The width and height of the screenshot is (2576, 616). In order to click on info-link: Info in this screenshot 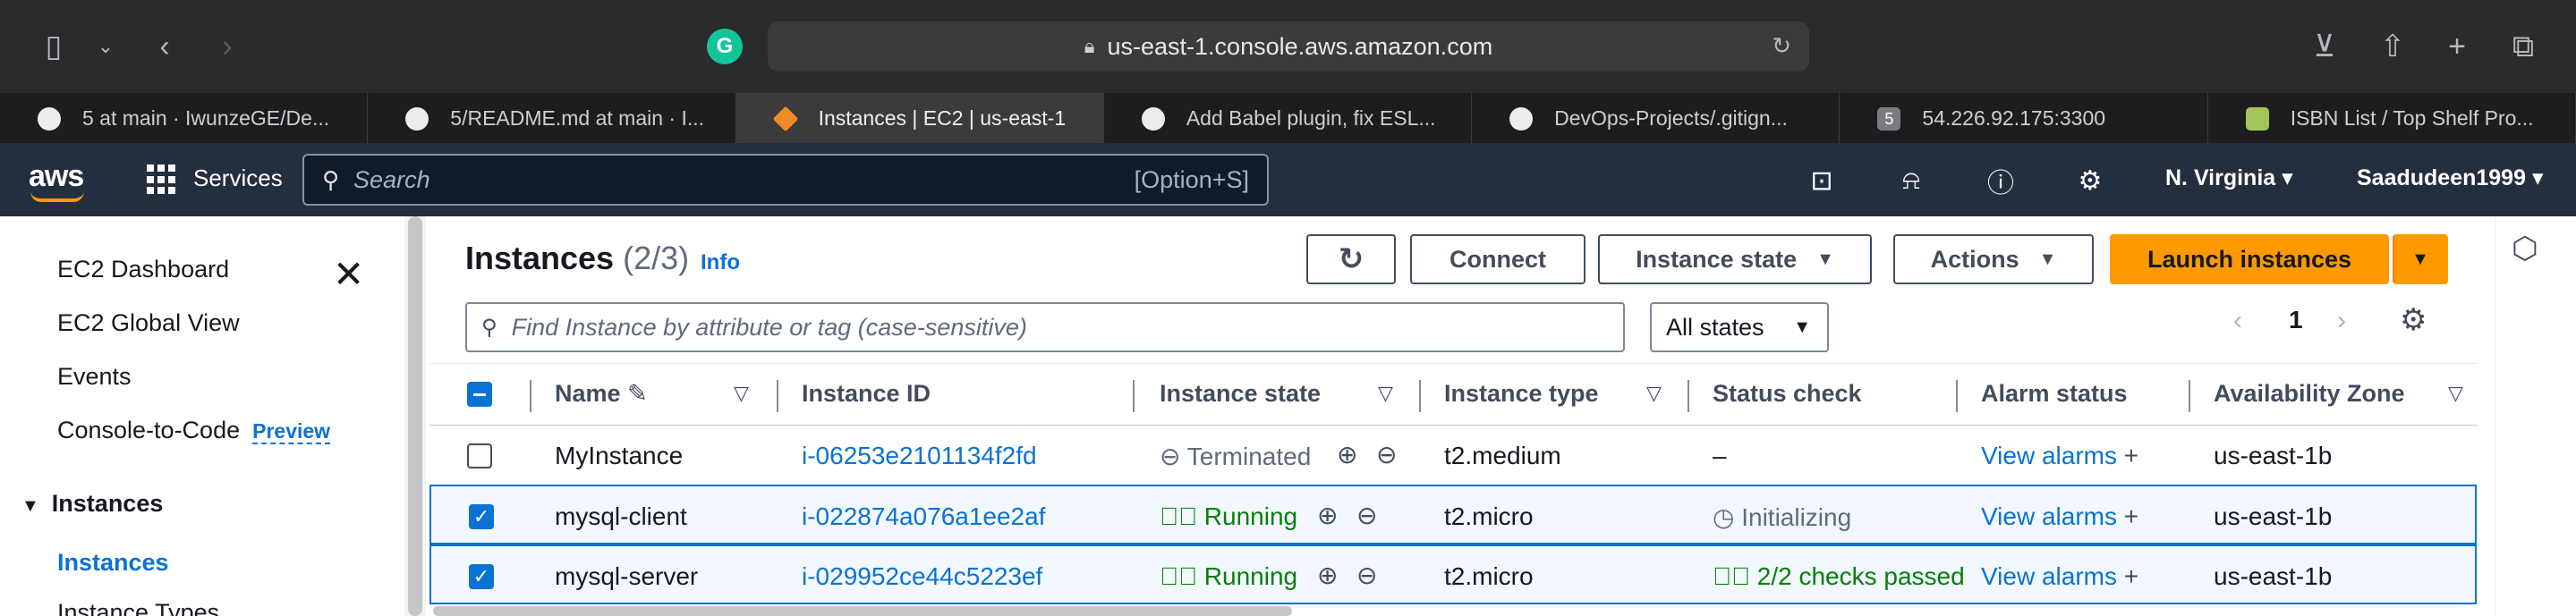, I will do `click(720, 262)`.